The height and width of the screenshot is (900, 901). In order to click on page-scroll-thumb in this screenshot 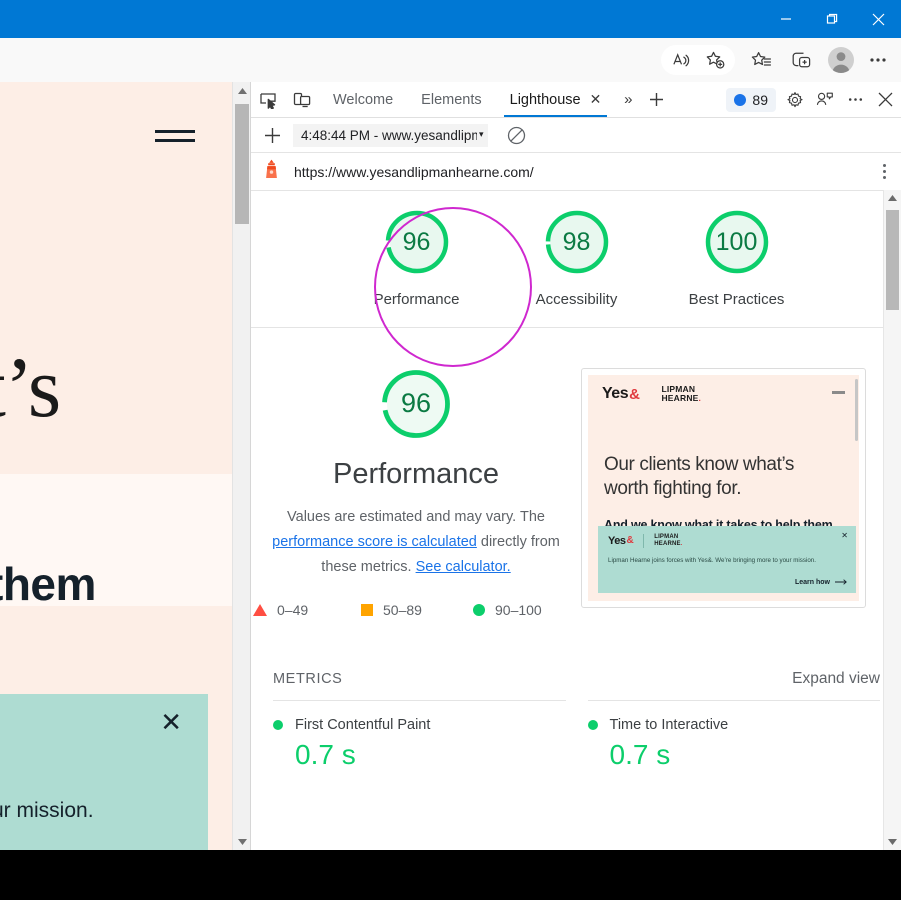, I will do `click(242, 164)`.